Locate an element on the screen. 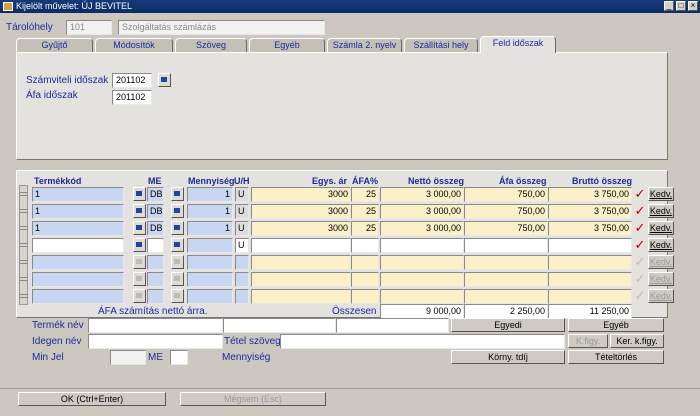 This screenshot has height=416, width=700. ok-button: OK (Ctrl+Enter) is located at coordinates (92, 399).